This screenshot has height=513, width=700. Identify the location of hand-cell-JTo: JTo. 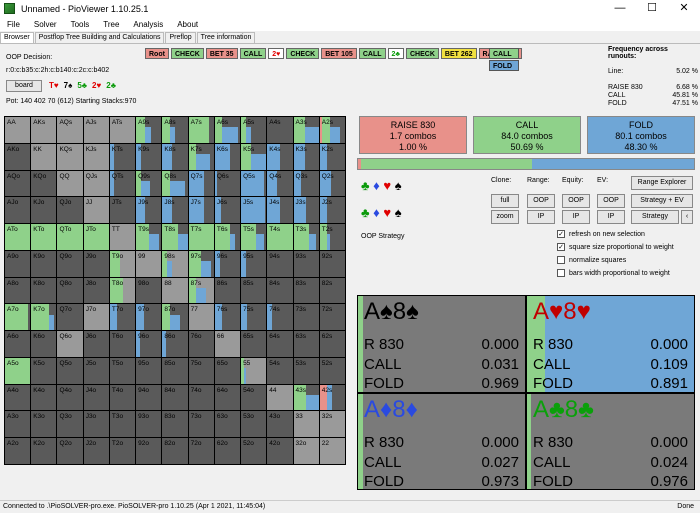
(96, 237).